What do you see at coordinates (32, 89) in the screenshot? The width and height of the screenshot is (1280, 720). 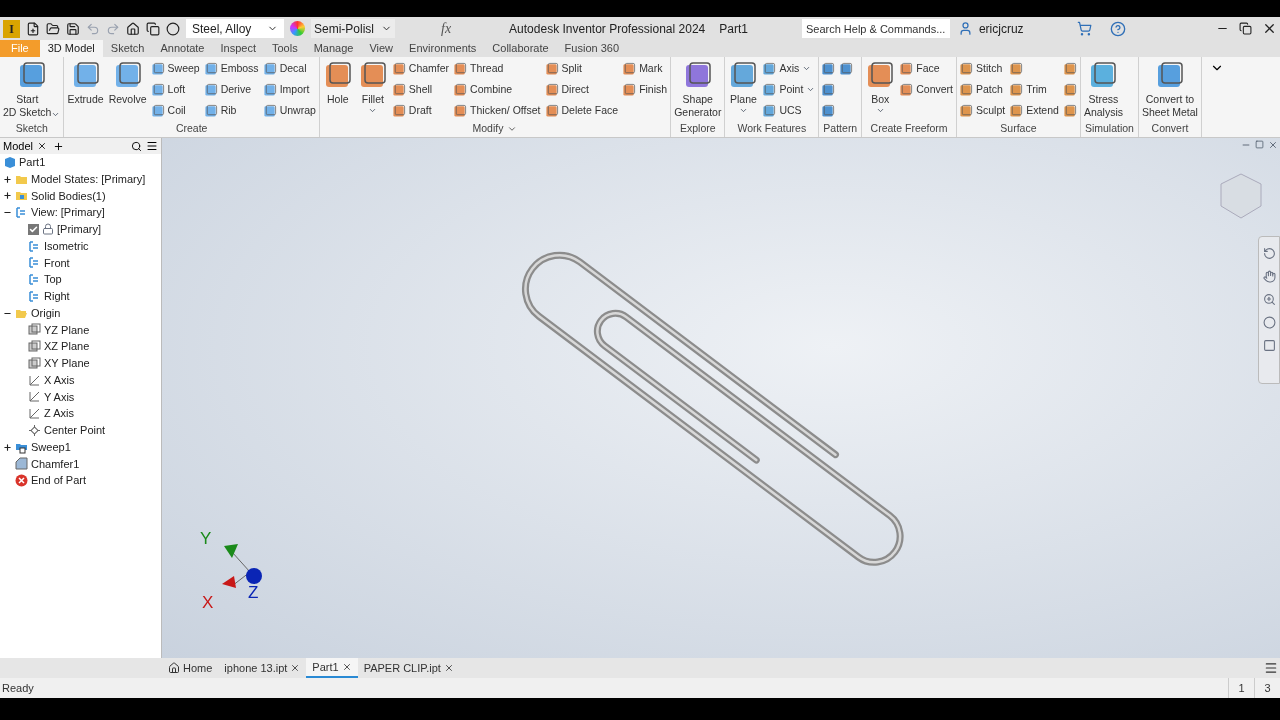 I see `ribbon-button: Start 2D Sketch` at bounding box center [32, 89].